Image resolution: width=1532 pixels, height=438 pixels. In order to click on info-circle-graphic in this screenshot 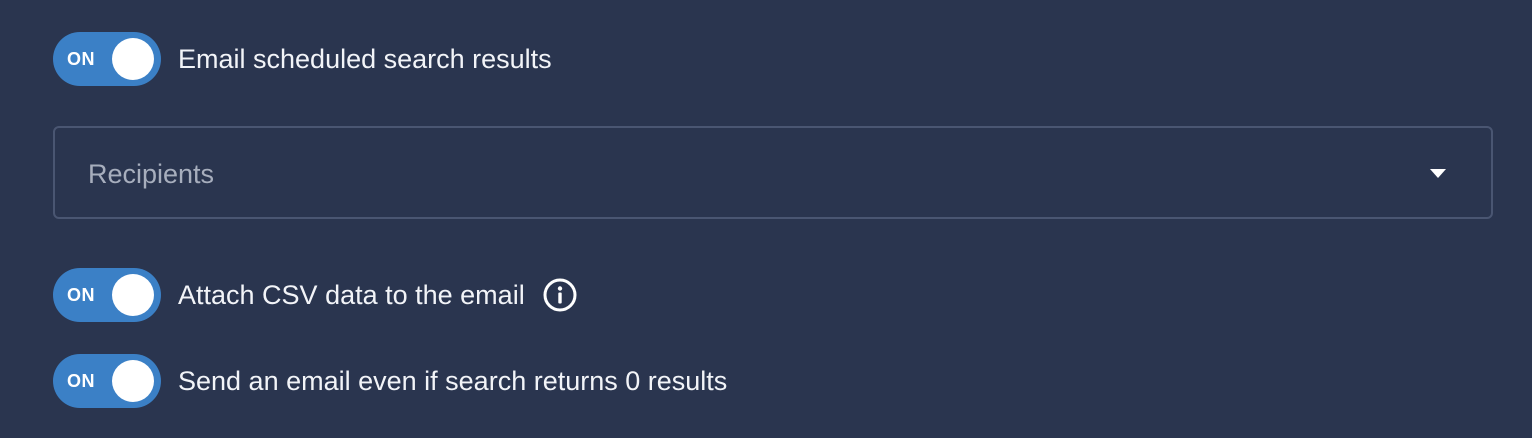, I will do `click(560, 295)`.